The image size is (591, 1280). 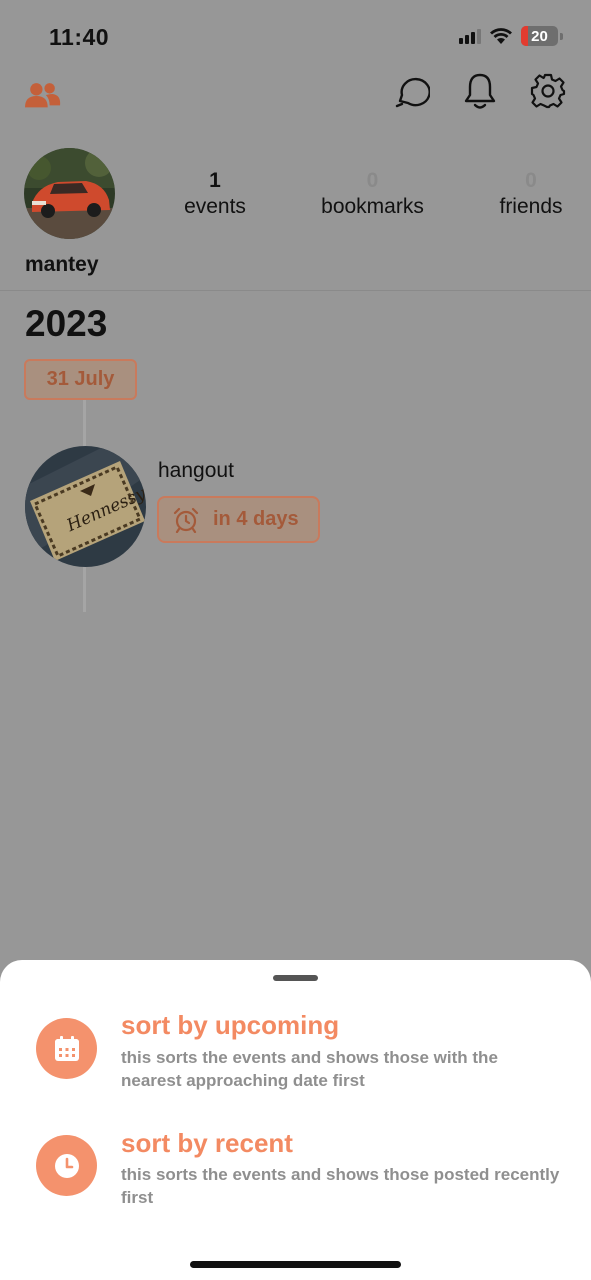 What do you see at coordinates (69, 193) in the screenshot?
I see `profile-avatar` at bounding box center [69, 193].